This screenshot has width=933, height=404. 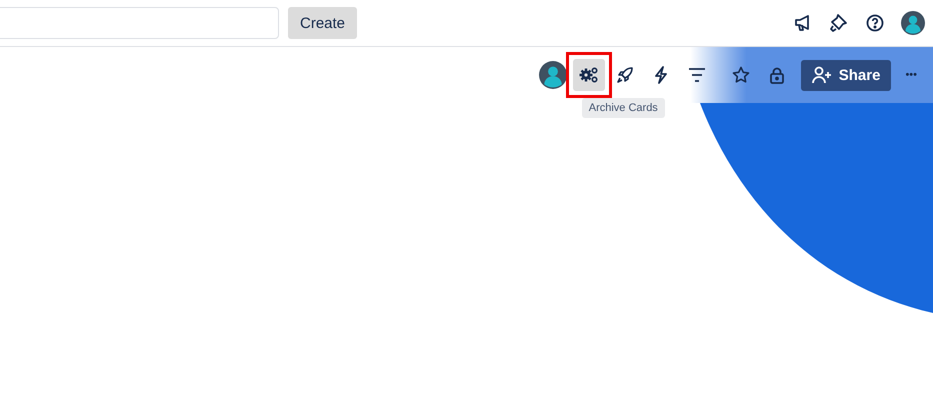 I want to click on add-user-icon, so click(x=822, y=75).